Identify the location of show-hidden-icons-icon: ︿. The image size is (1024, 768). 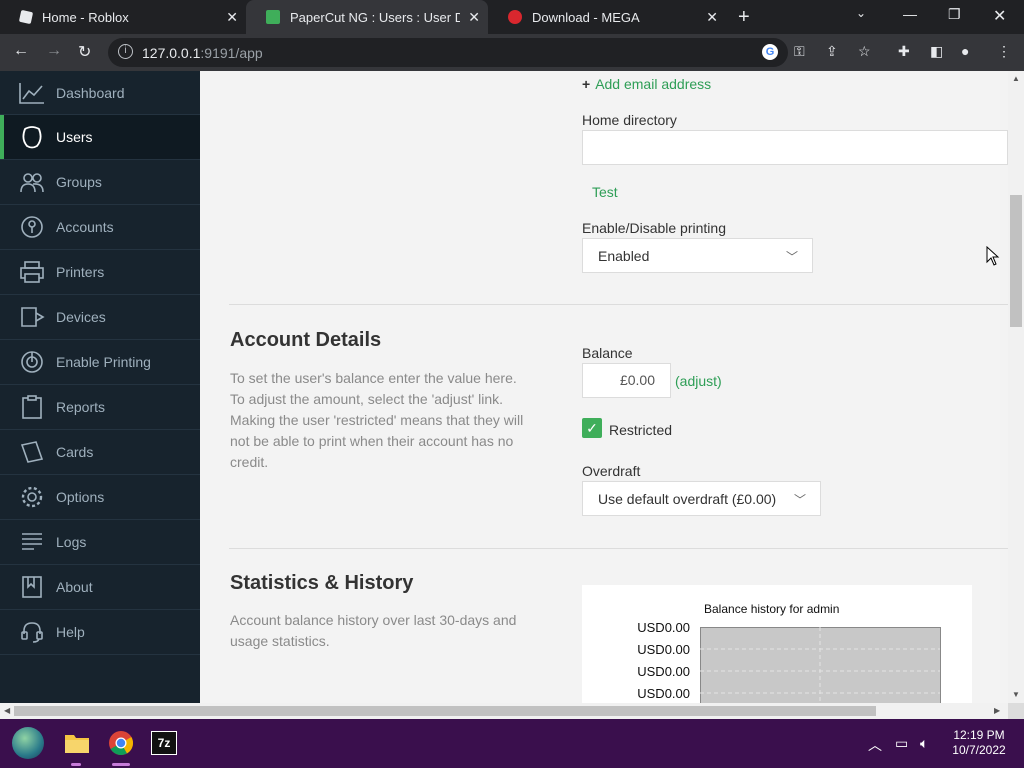
(875, 745).